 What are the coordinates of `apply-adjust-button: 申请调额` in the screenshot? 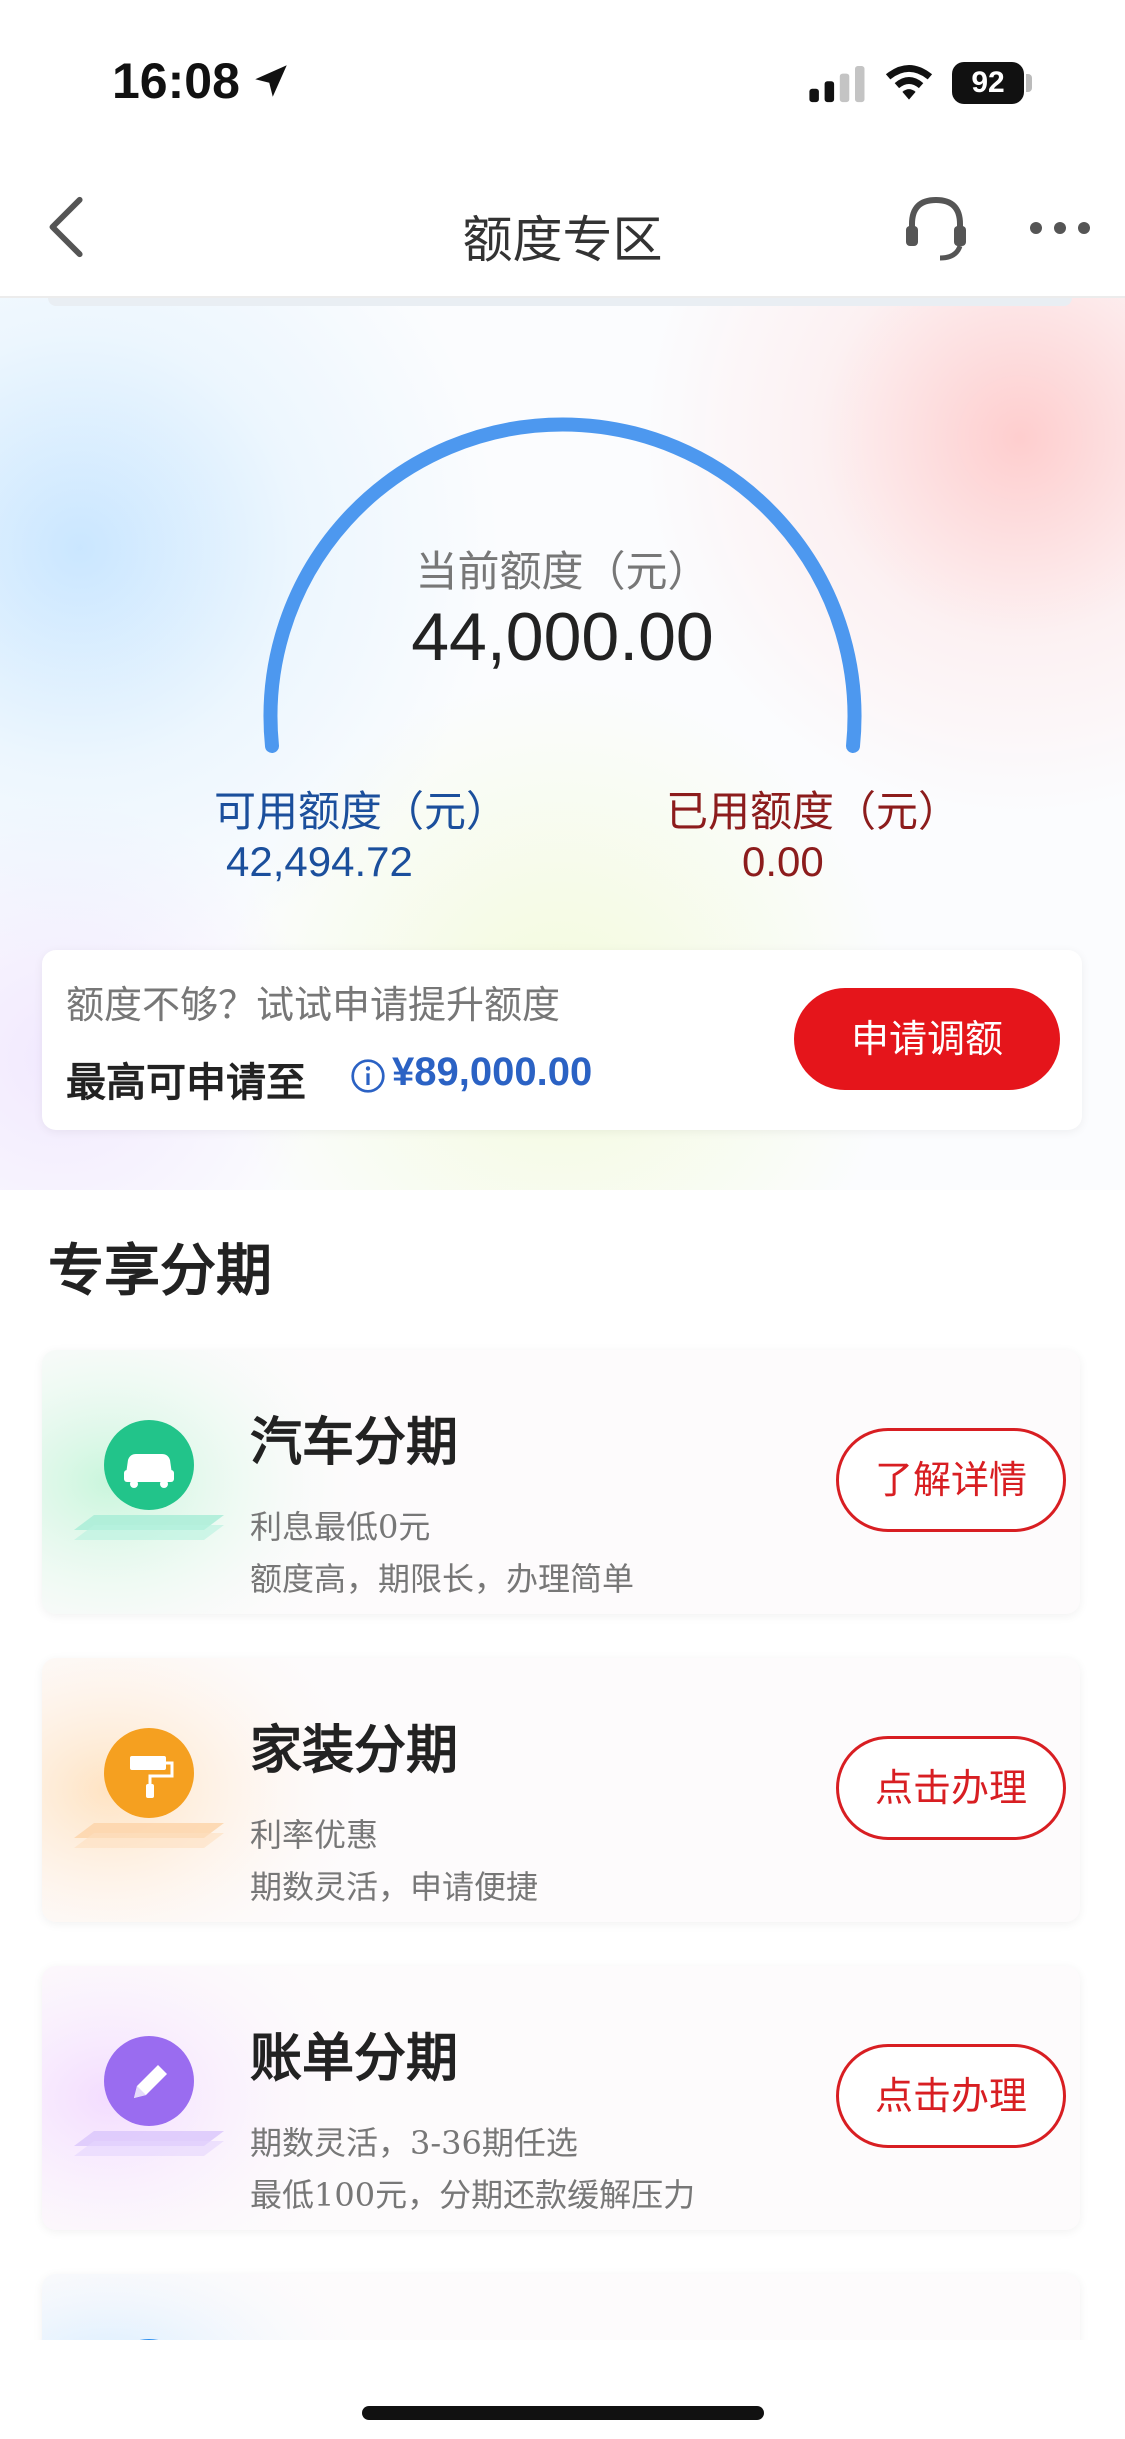 It's located at (927, 1039).